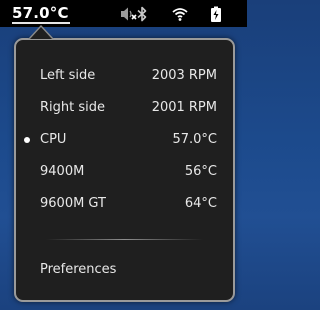 Image resolution: width=320 pixels, height=310 pixels. I want to click on sensor-item-9600m-gt: 9600M GT 64°C, so click(124, 205).